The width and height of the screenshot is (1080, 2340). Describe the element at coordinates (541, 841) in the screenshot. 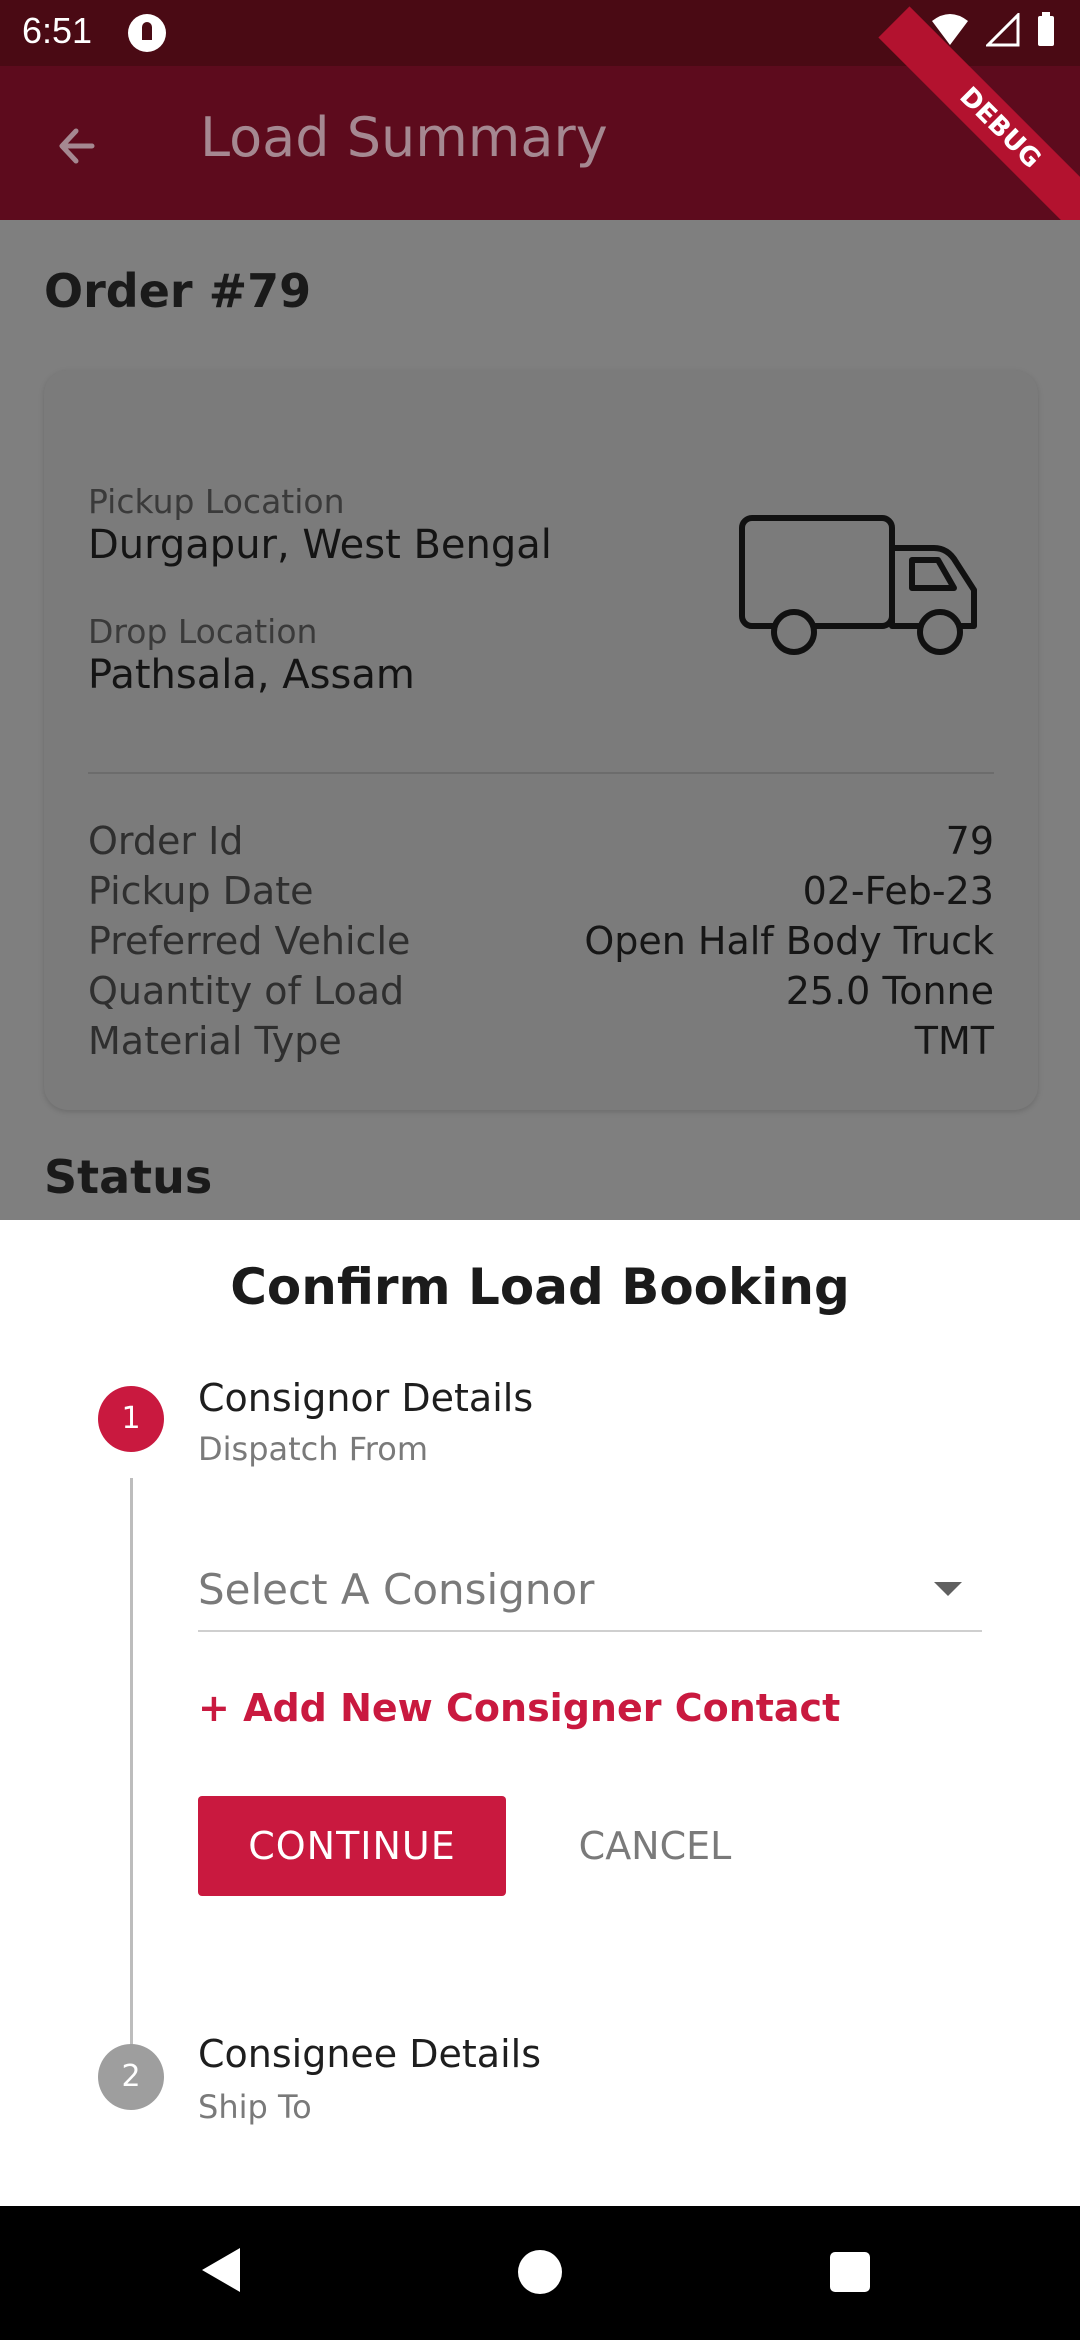

I see `detail-row-order-id: Order Id 79` at that location.